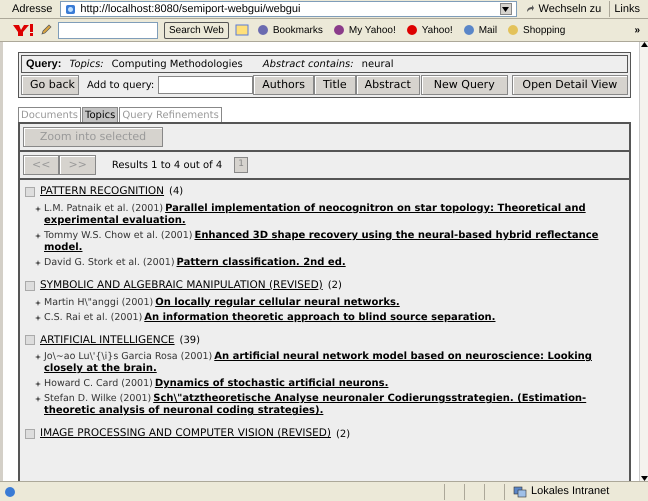 Image resolution: width=648 pixels, height=501 pixels. Describe the element at coordinates (108, 30) in the screenshot. I see `search-field` at that location.